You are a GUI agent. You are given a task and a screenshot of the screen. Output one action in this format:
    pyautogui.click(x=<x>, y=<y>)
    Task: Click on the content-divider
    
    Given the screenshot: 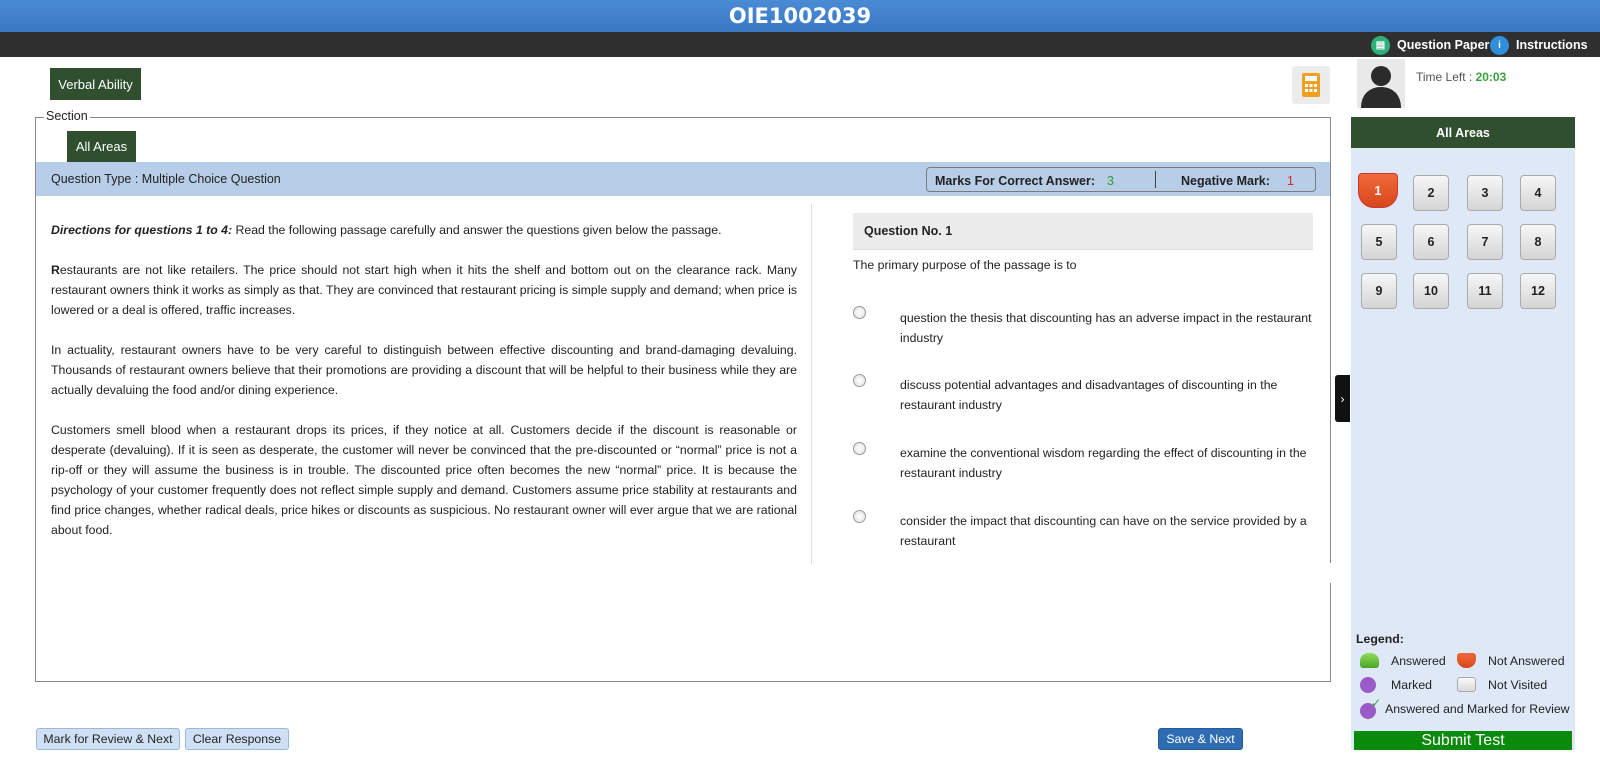 What is the action you would take?
    pyautogui.click(x=811, y=384)
    